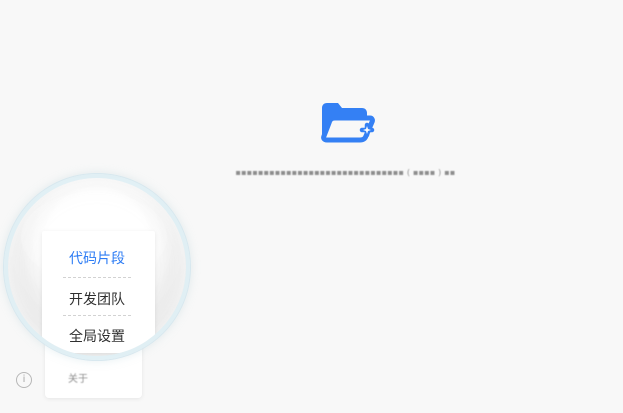  What do you see at coordinates (97, 258) in the screenshot?
I see `menu-item-code-snippets: 代码片段` at bounding box center [97, 258].